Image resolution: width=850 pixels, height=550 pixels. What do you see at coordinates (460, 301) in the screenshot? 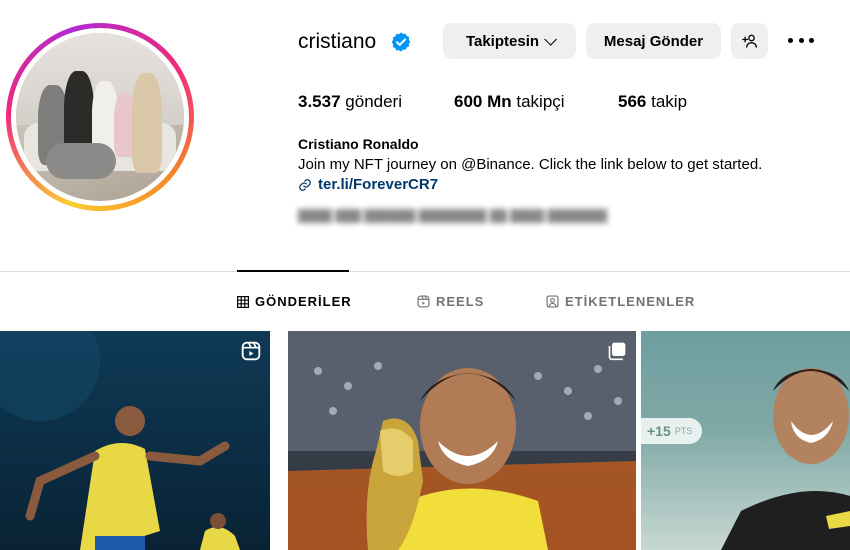
I see `tab-reels-label: REELS` at bounding box center [460, 301].